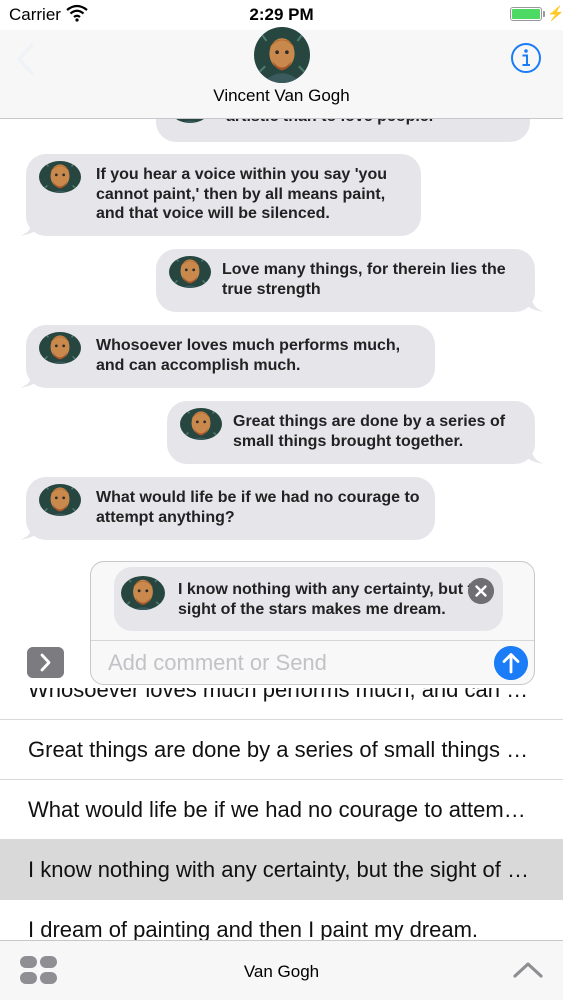  What do you see at coordinates (526, 14) in the screenshot?
I see `battery-icon` at bounding box center [526, 14].